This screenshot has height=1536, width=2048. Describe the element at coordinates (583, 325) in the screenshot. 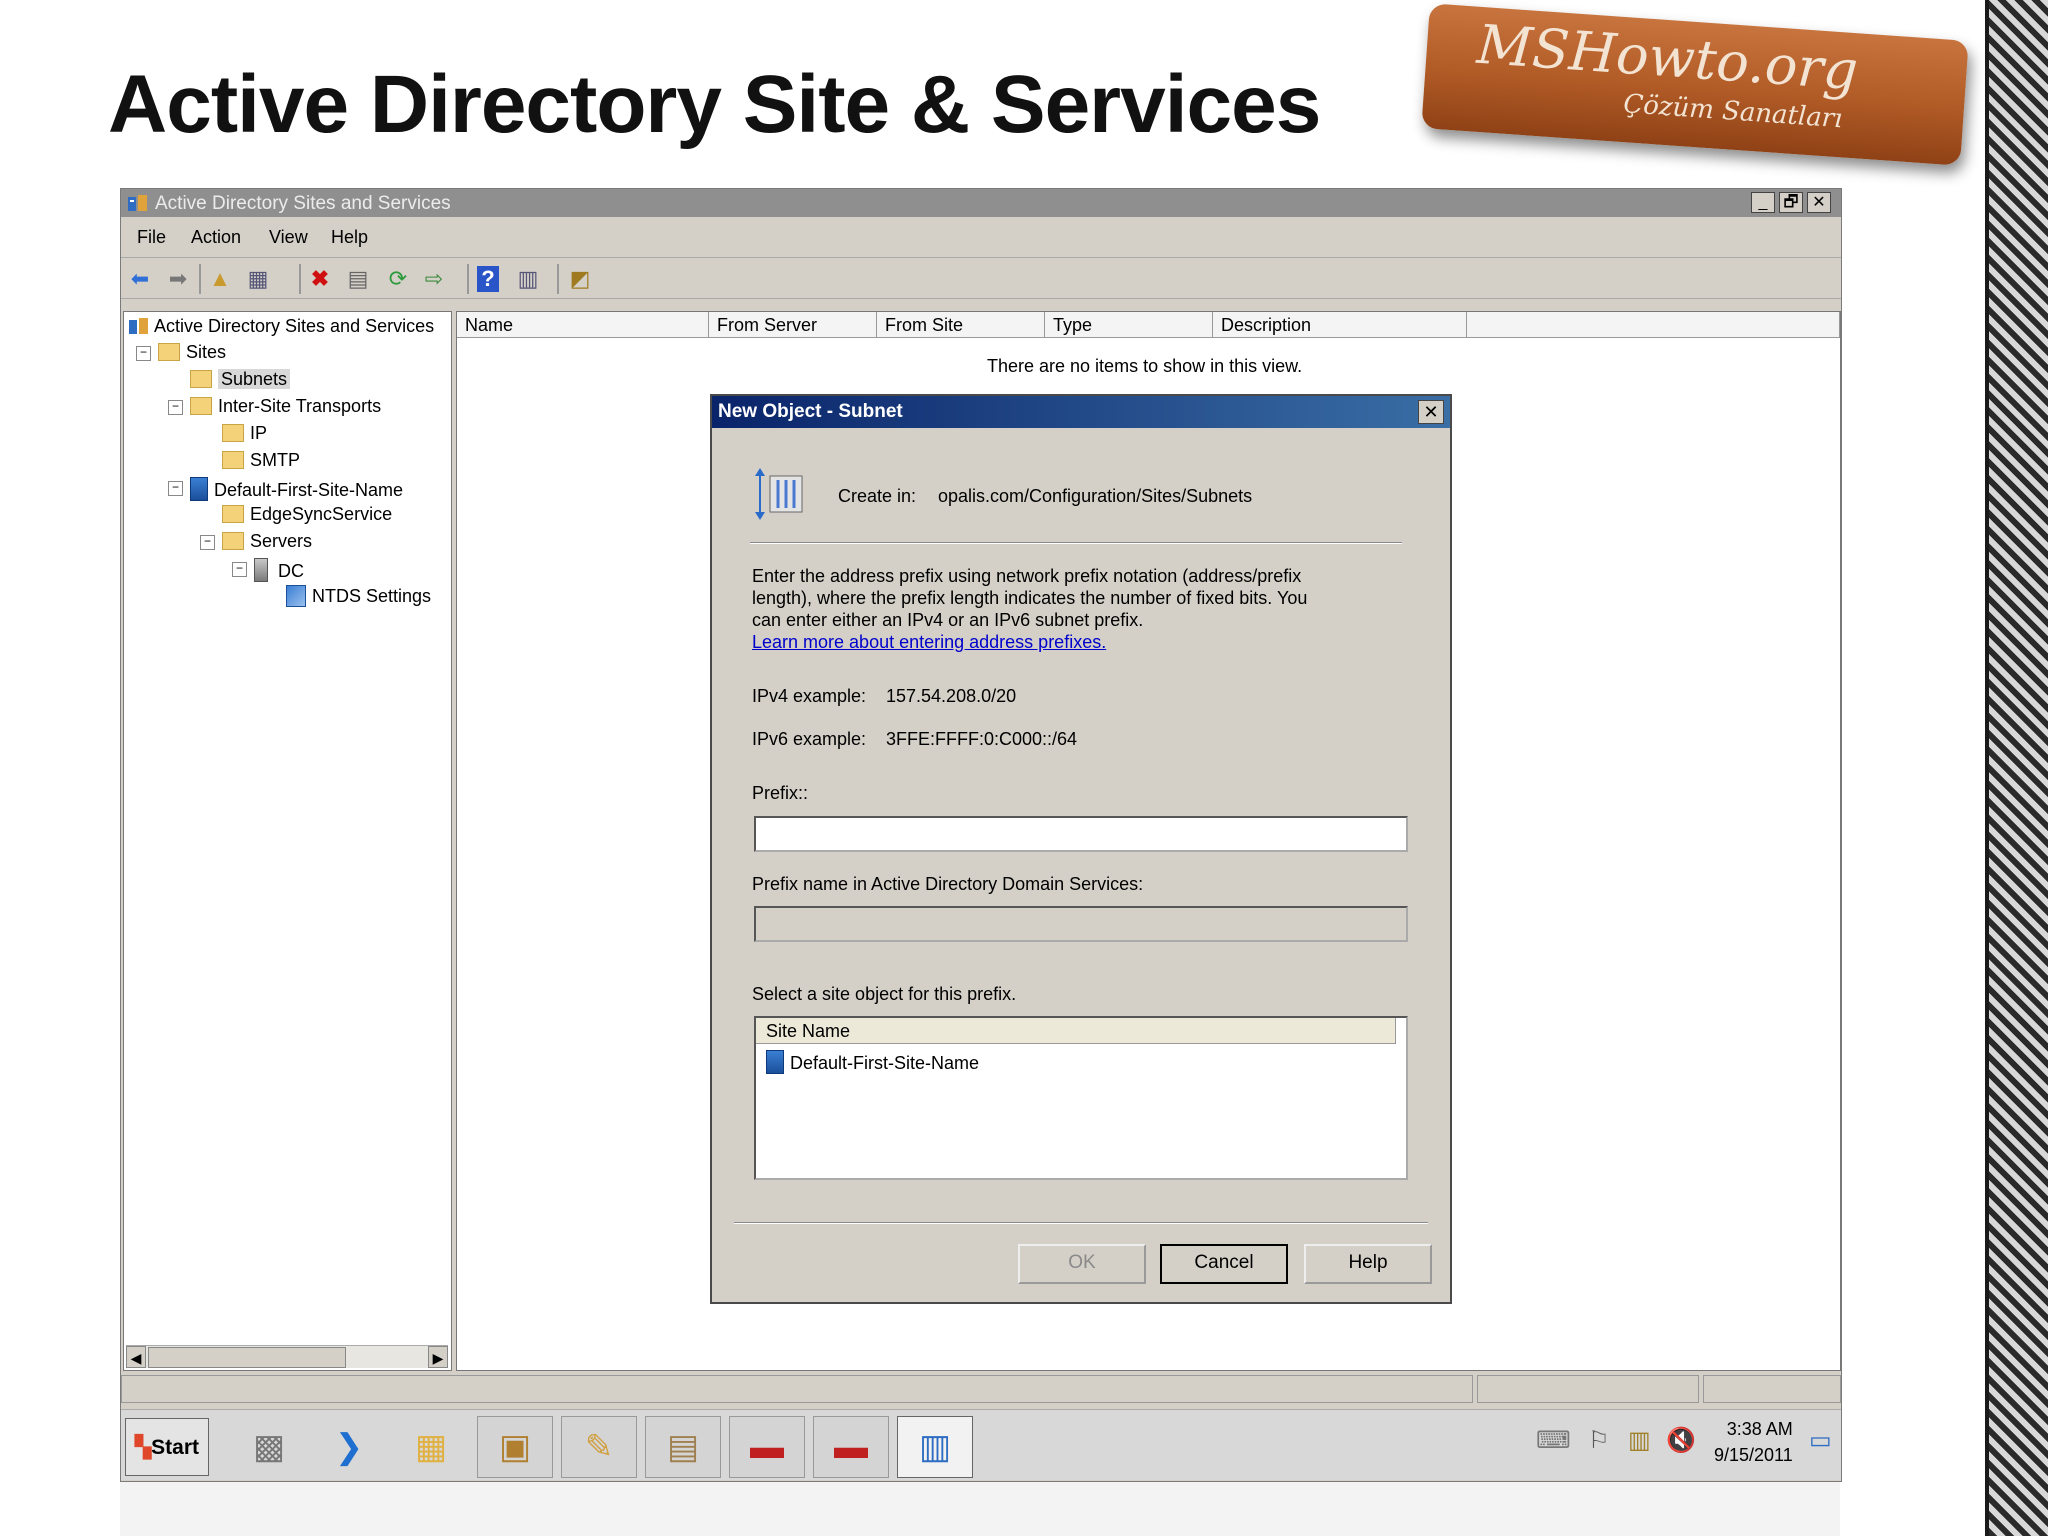

I see `column-header-name: Name` at that location.